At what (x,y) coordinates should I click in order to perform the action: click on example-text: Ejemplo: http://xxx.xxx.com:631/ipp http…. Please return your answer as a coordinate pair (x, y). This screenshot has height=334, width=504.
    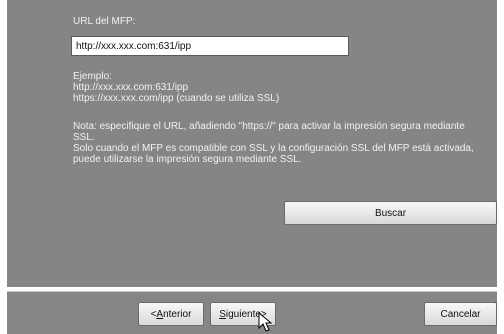
    Looking at the image, I should click on (176, 87).